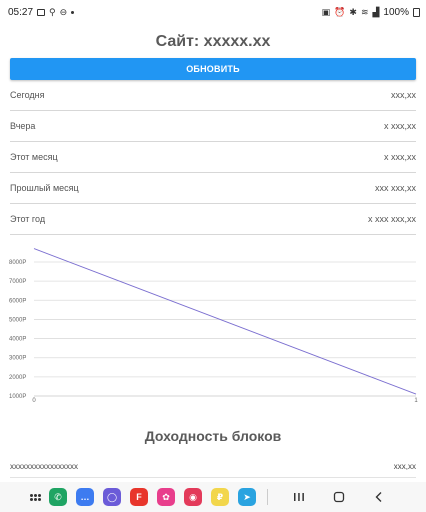  What do you see at coordinates (403, 95) in the screenshot?
I see `stat-value: xxx,xx` at bounding box center [403, 95].